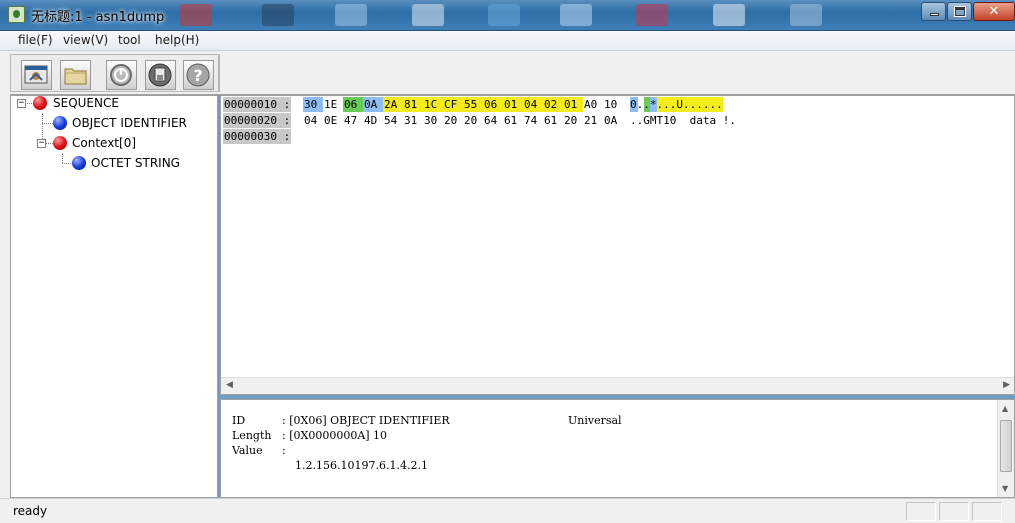  I want to click on hex-row: 00000030 :, so click(613, 137).